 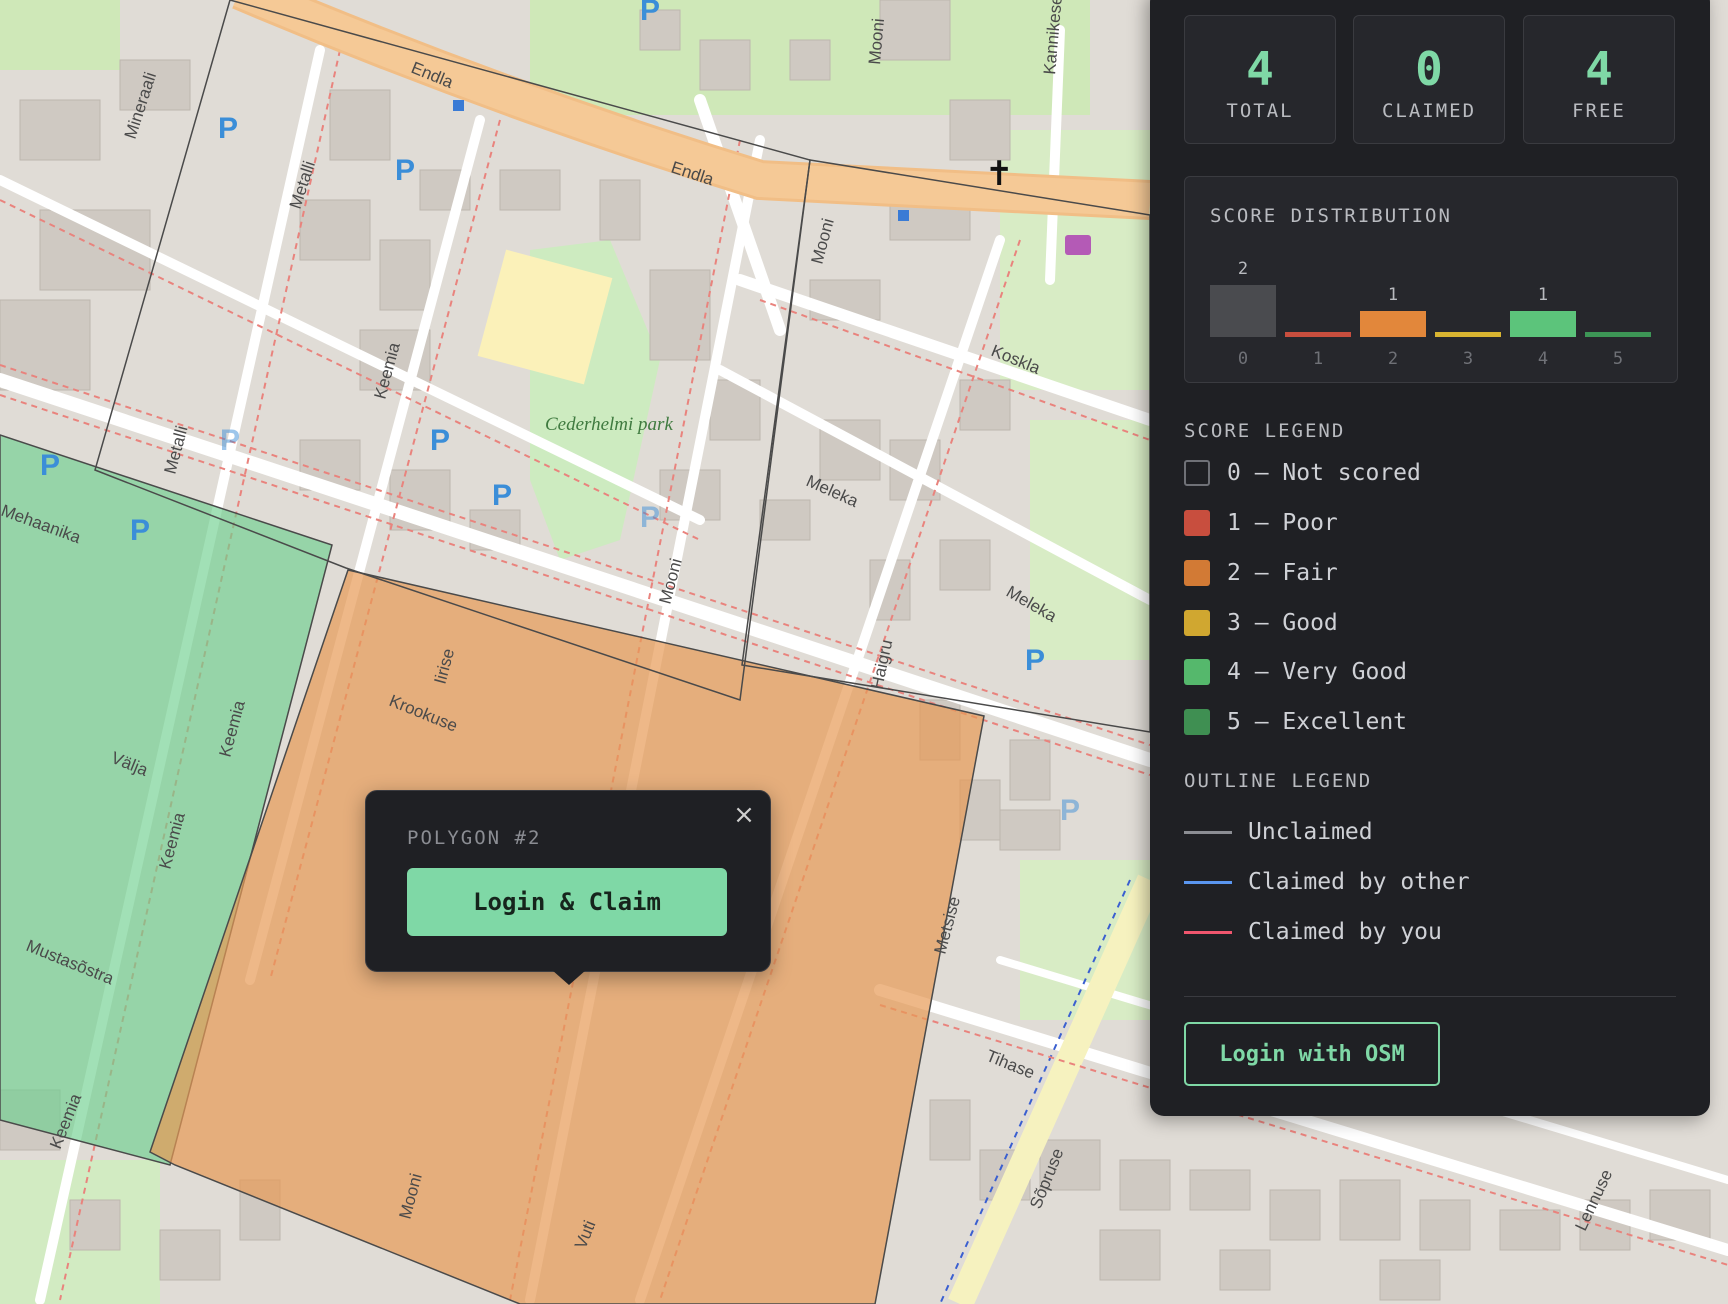 I want to click on shop-icon, so click(x=1078, y=245).